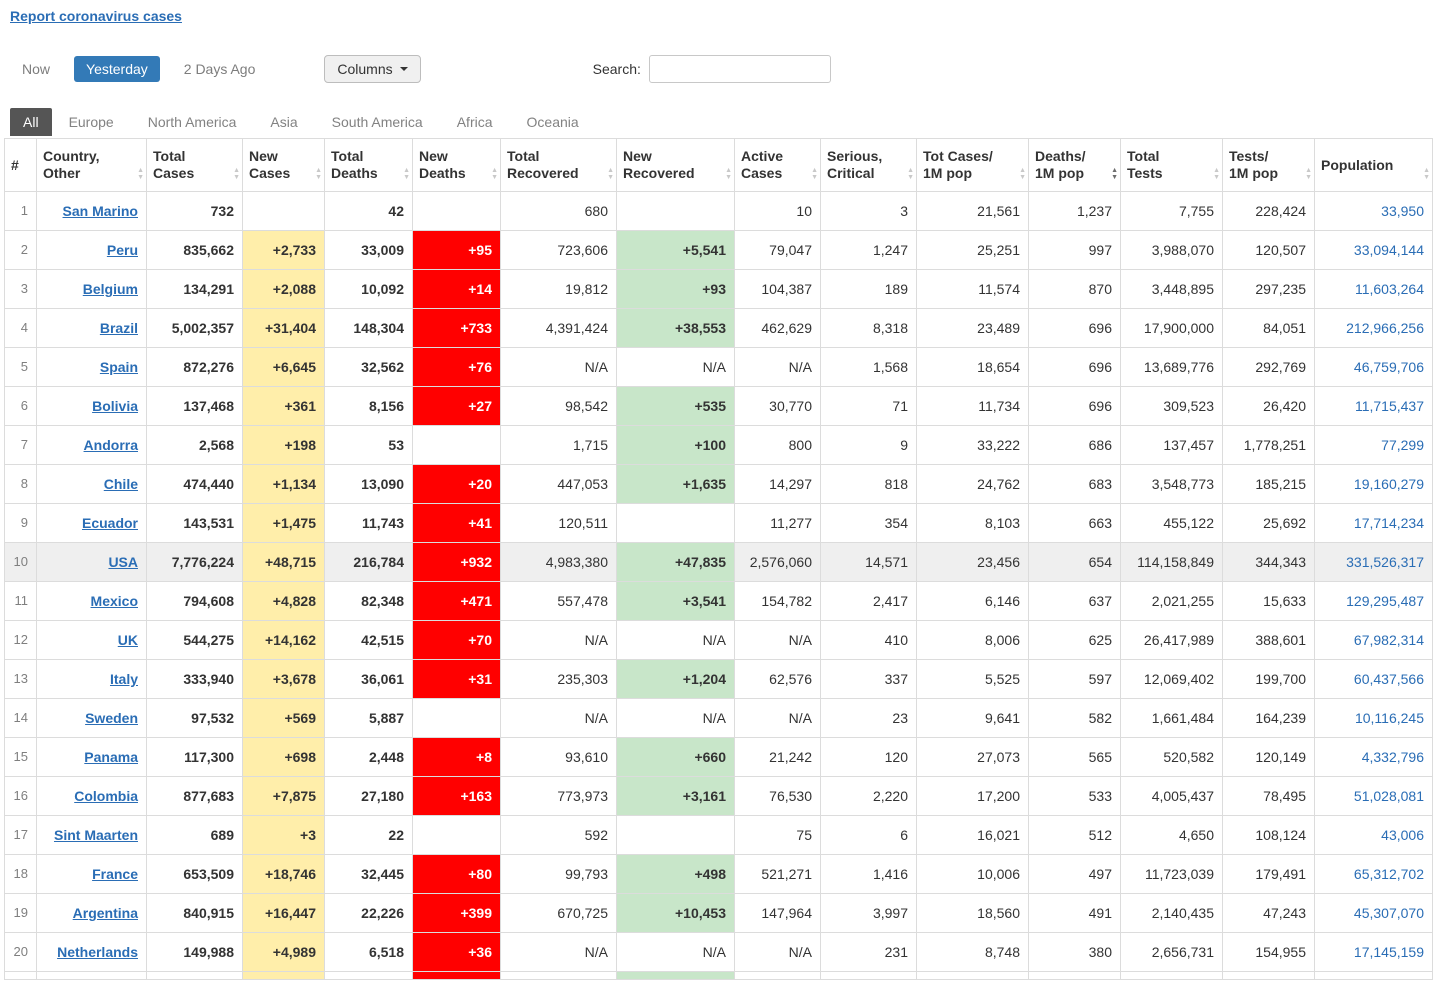  What do you see at coordinates (119, 367) in the screenshot?
I see `country-link: Spain` at bounding box center [119, 367].